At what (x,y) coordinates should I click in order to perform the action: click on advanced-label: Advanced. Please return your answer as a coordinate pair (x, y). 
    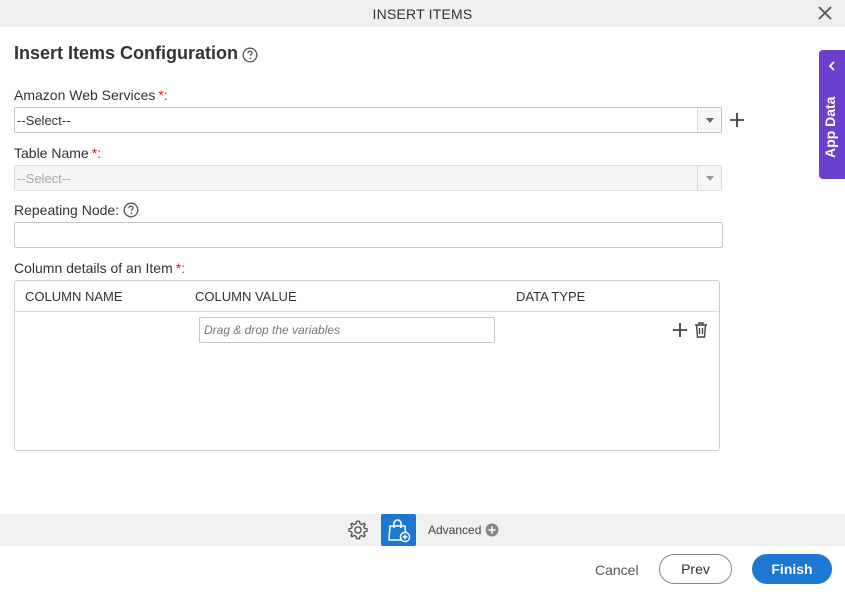
    Looking at the image, I should click on (455, 530).